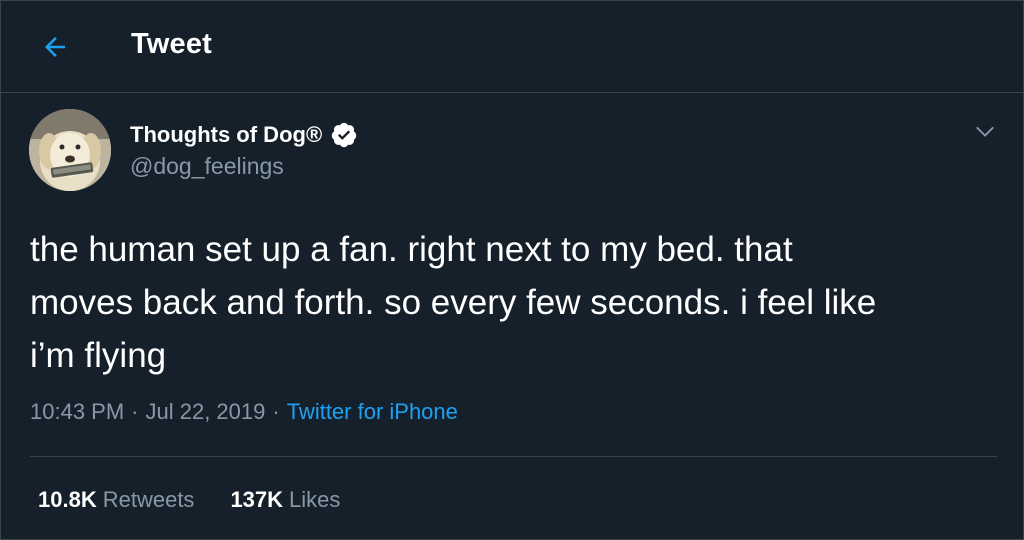  What do you see at coordinates (285, 500) in the screenshot?
I see `likes-stat: 137K Likes` at bounding box center [285, 500].